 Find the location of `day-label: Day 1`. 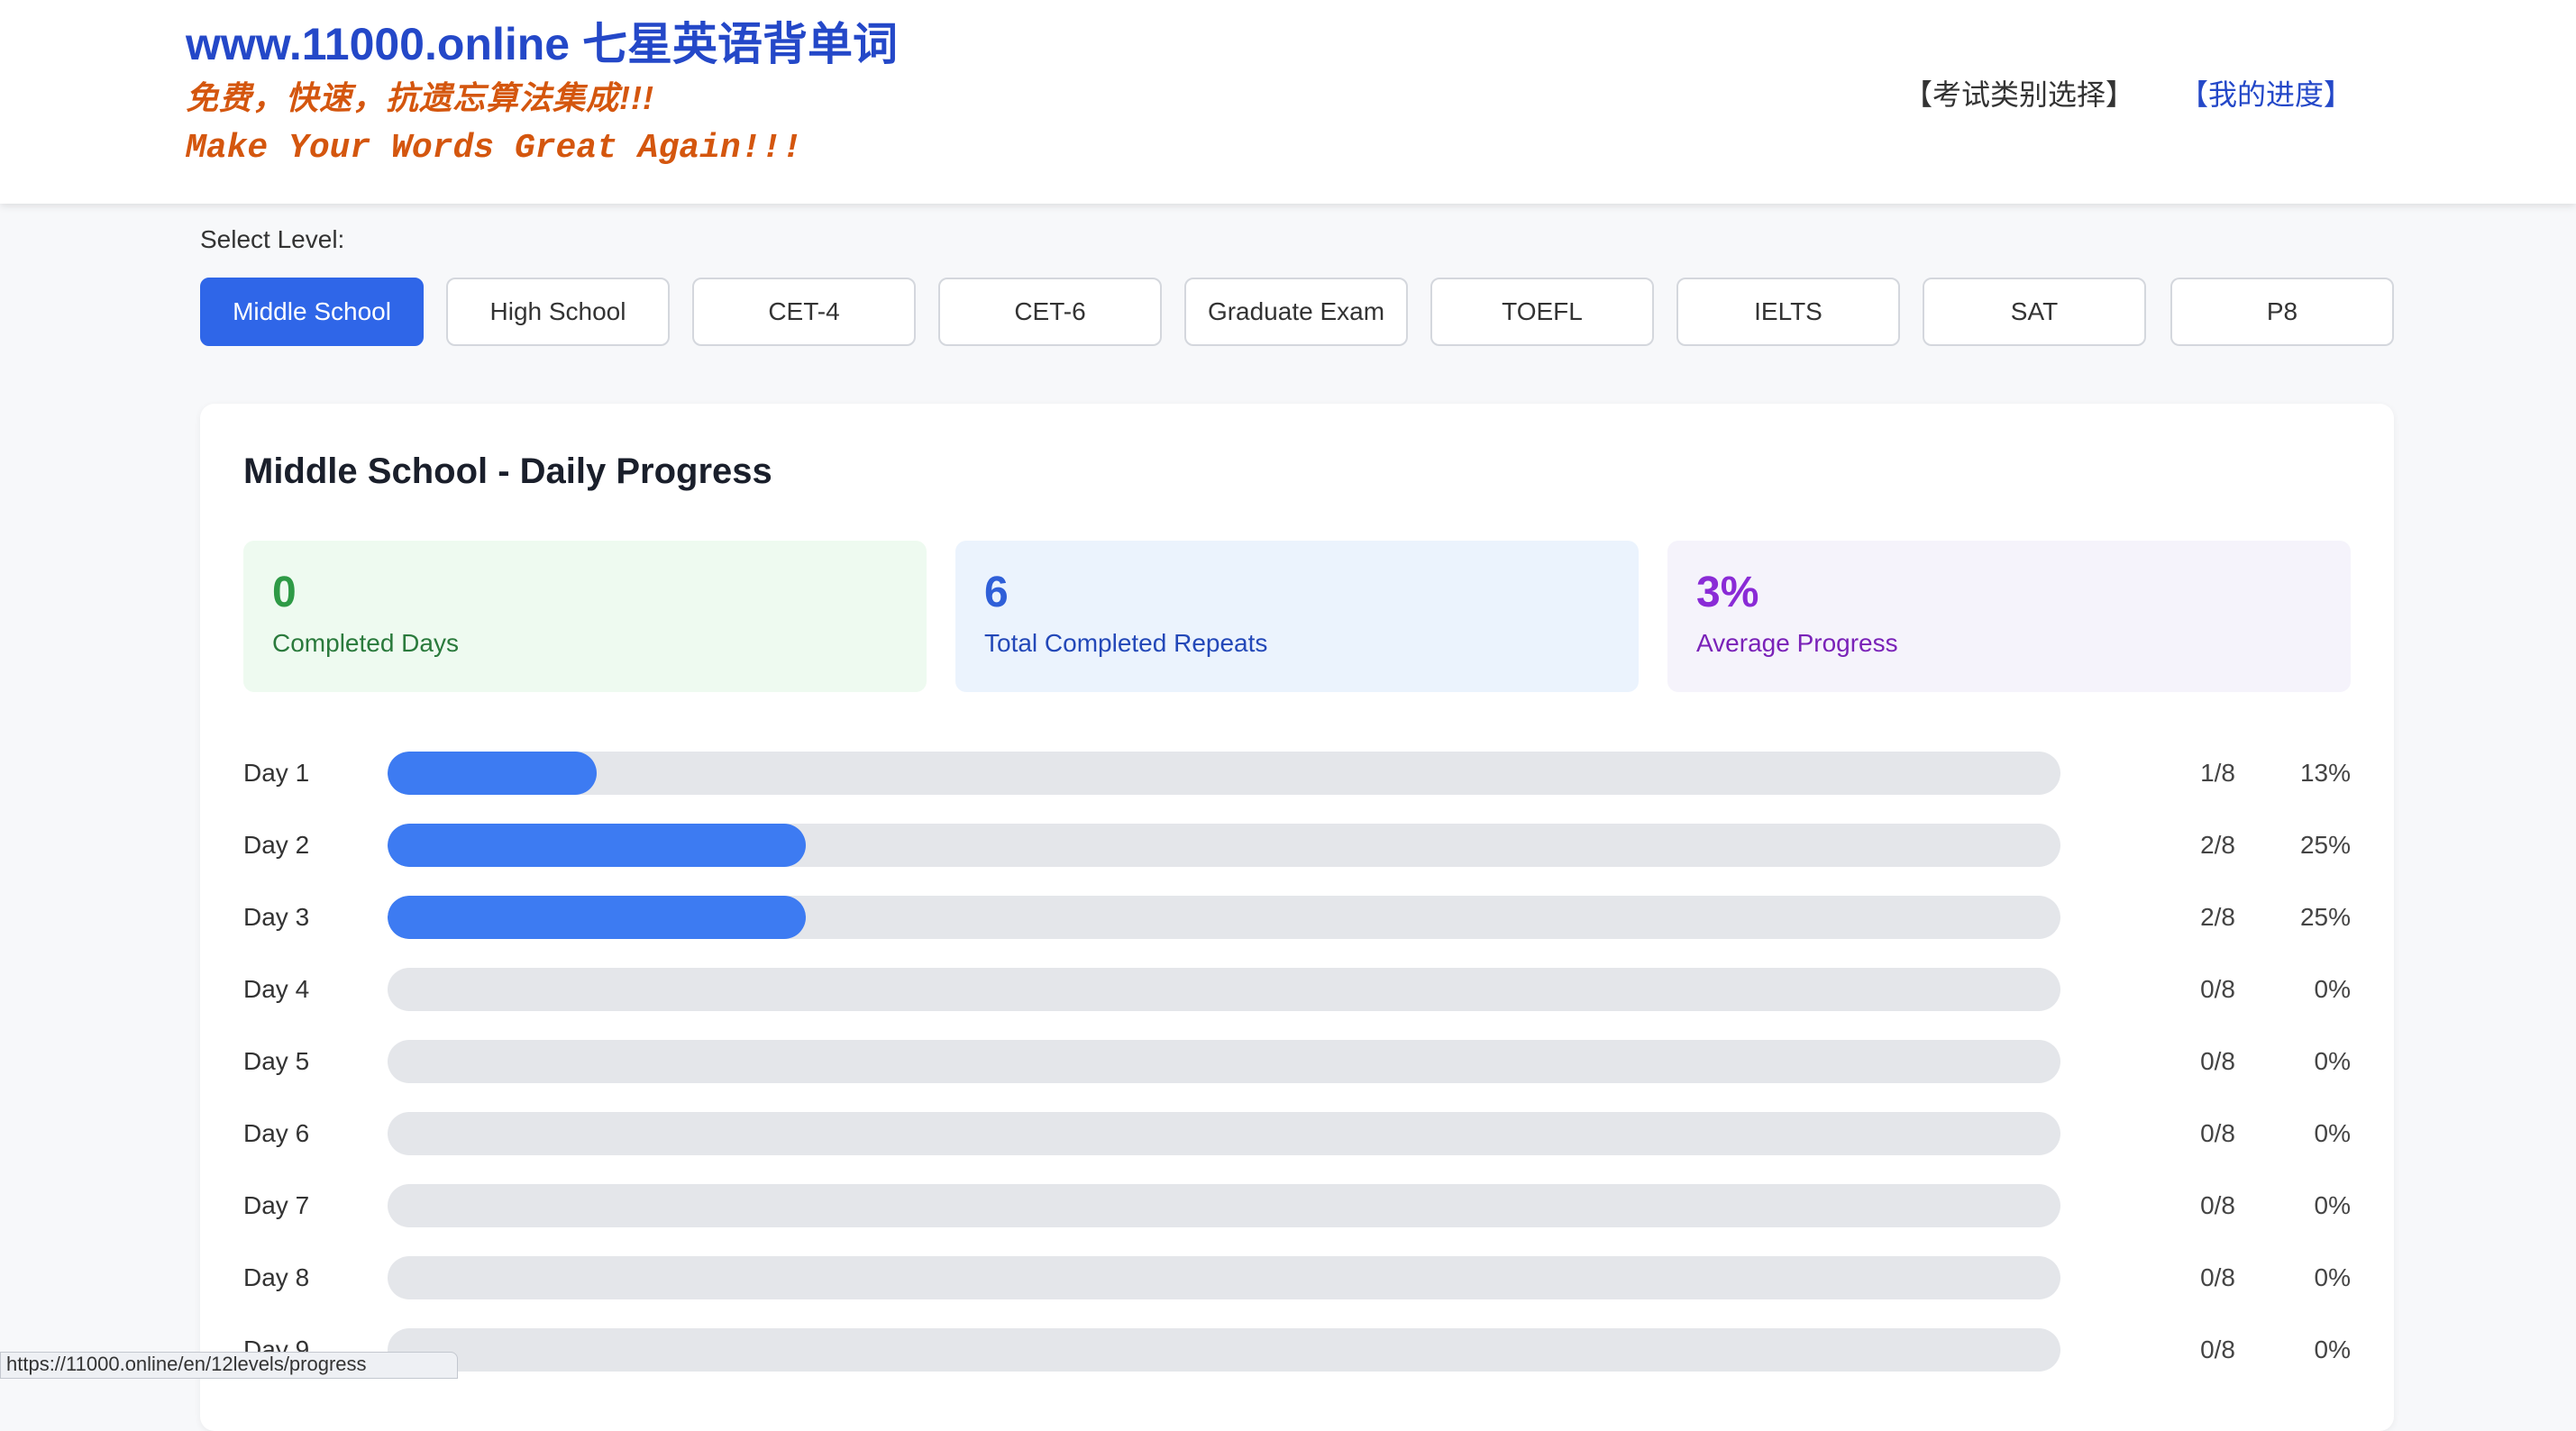

day-label: Day 1 is located at coordinates (276, 773).